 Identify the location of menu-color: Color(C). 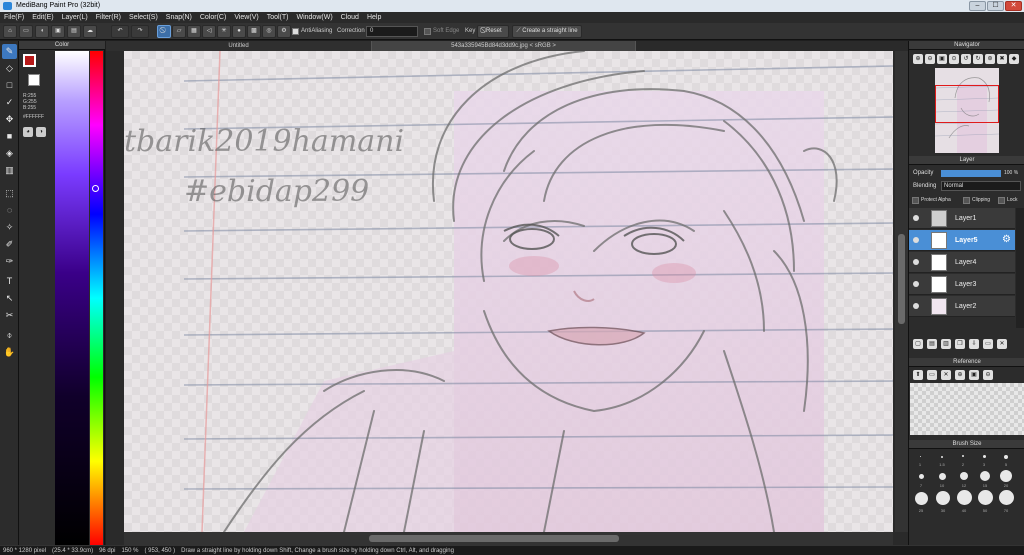
(213, 17).